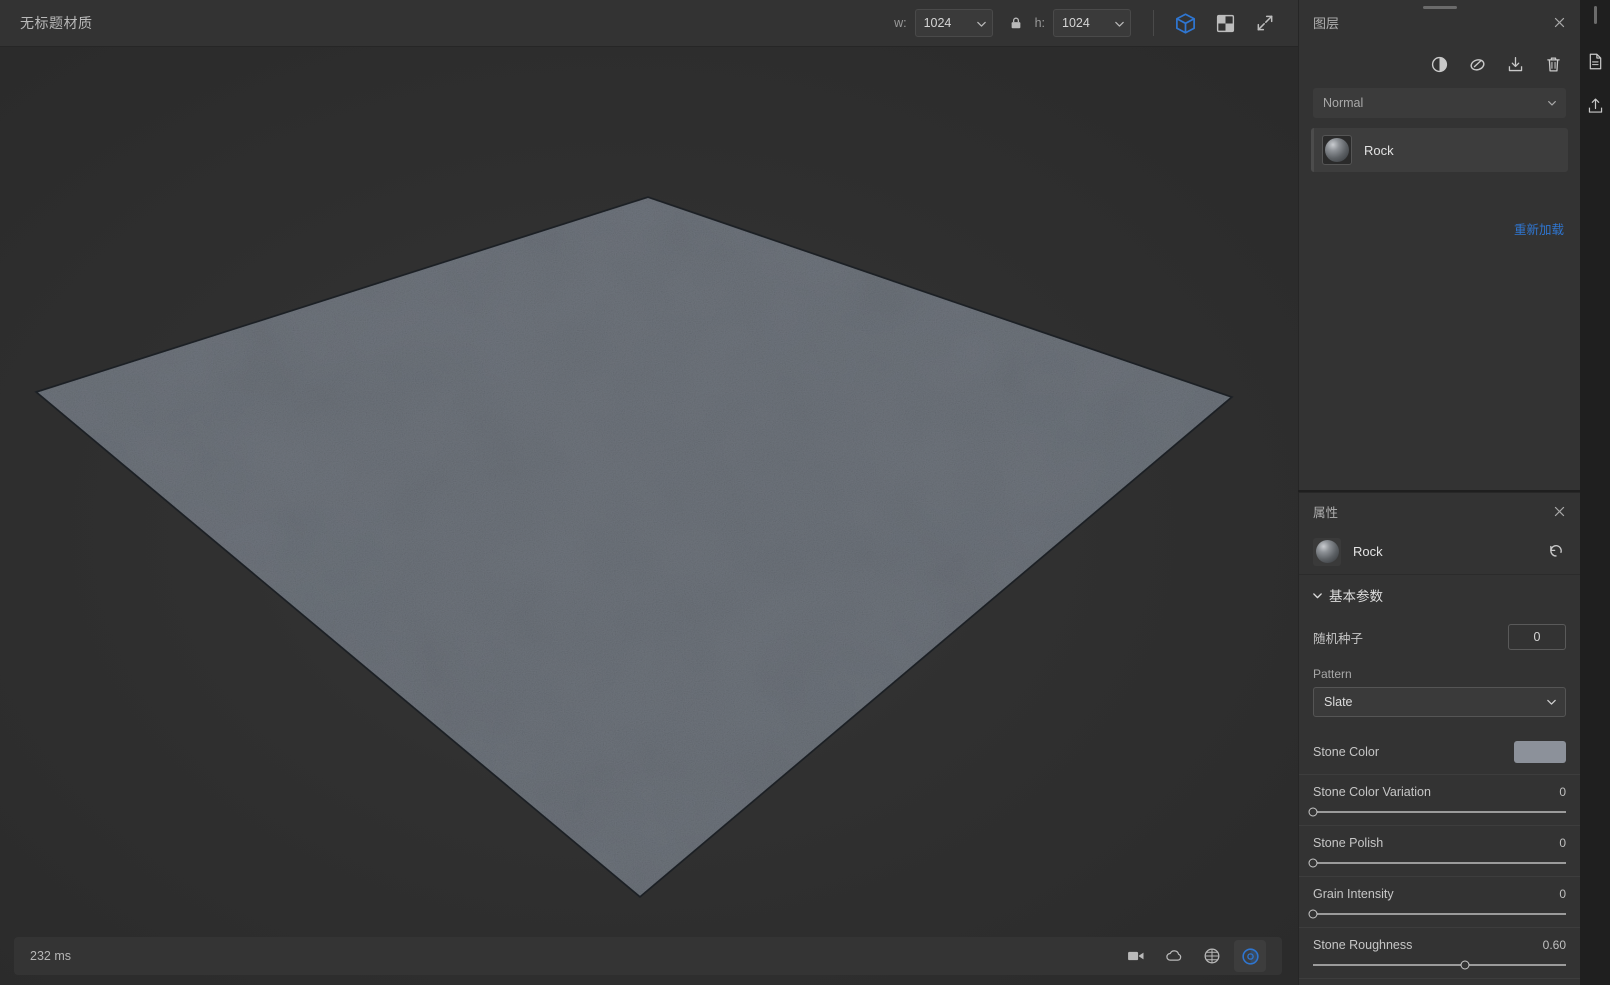 The width and height of the screenshot is (1610, 985). Describe the element at coordinates (1439, 511) in the screenshot. I see `properties-panel-header: 属性` at that location.